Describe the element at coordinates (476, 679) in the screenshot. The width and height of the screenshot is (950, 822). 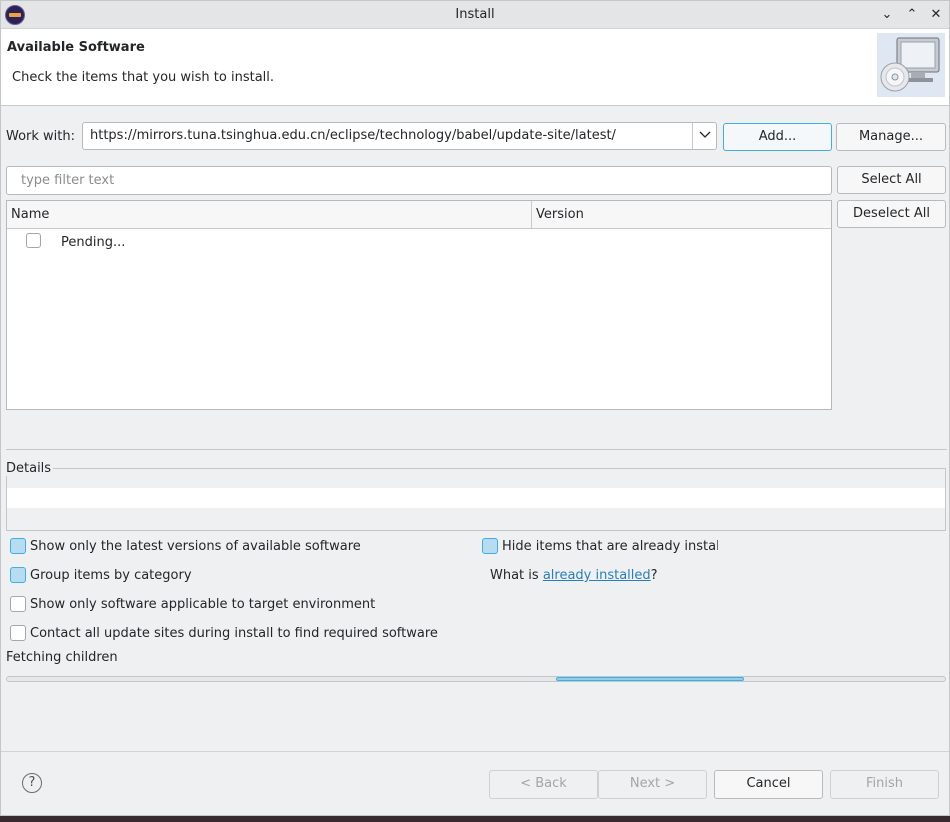
I see `progress-bar` at that location.